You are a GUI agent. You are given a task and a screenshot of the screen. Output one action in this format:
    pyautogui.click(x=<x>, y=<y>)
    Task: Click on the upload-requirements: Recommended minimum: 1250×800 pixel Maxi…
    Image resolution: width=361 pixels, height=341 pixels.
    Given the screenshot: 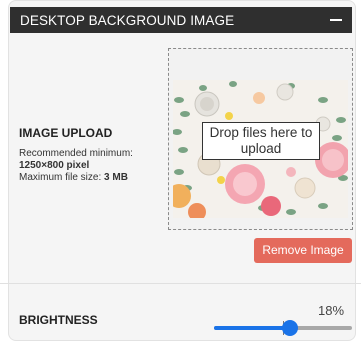 What is the action you would take?
    pyautogui.click(x=76, y=166)
    